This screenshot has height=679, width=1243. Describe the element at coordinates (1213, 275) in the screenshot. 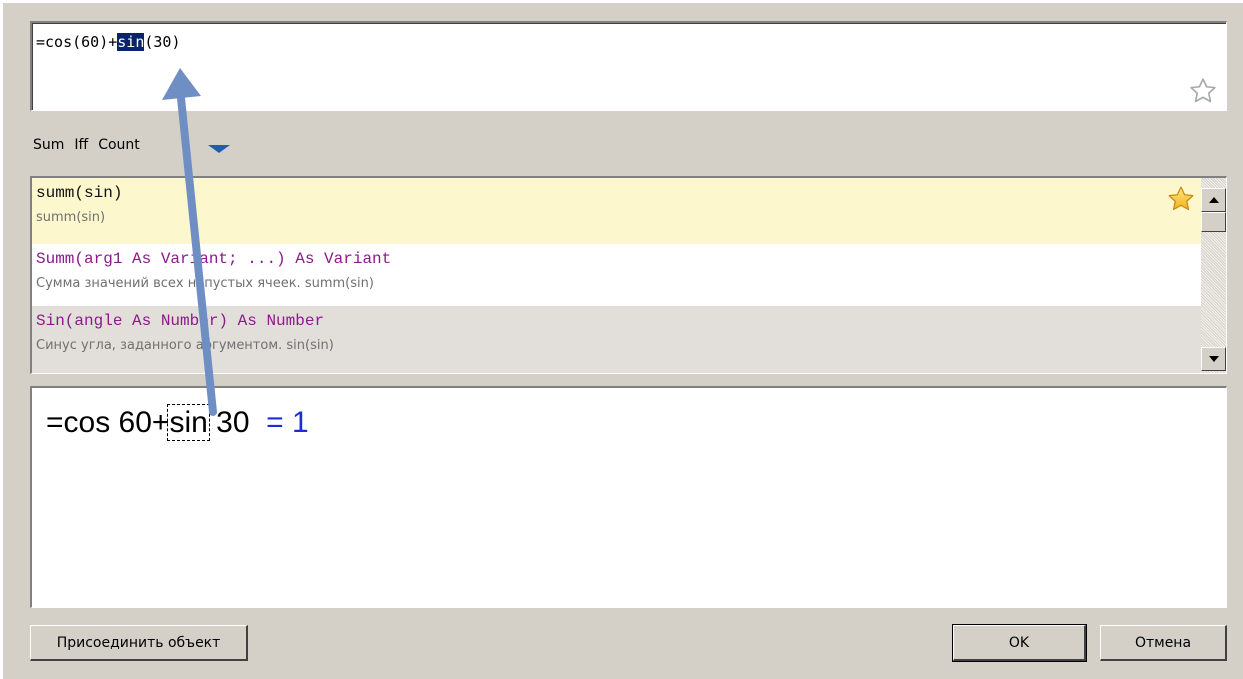

I see `vertical-scrollbar` at that location.